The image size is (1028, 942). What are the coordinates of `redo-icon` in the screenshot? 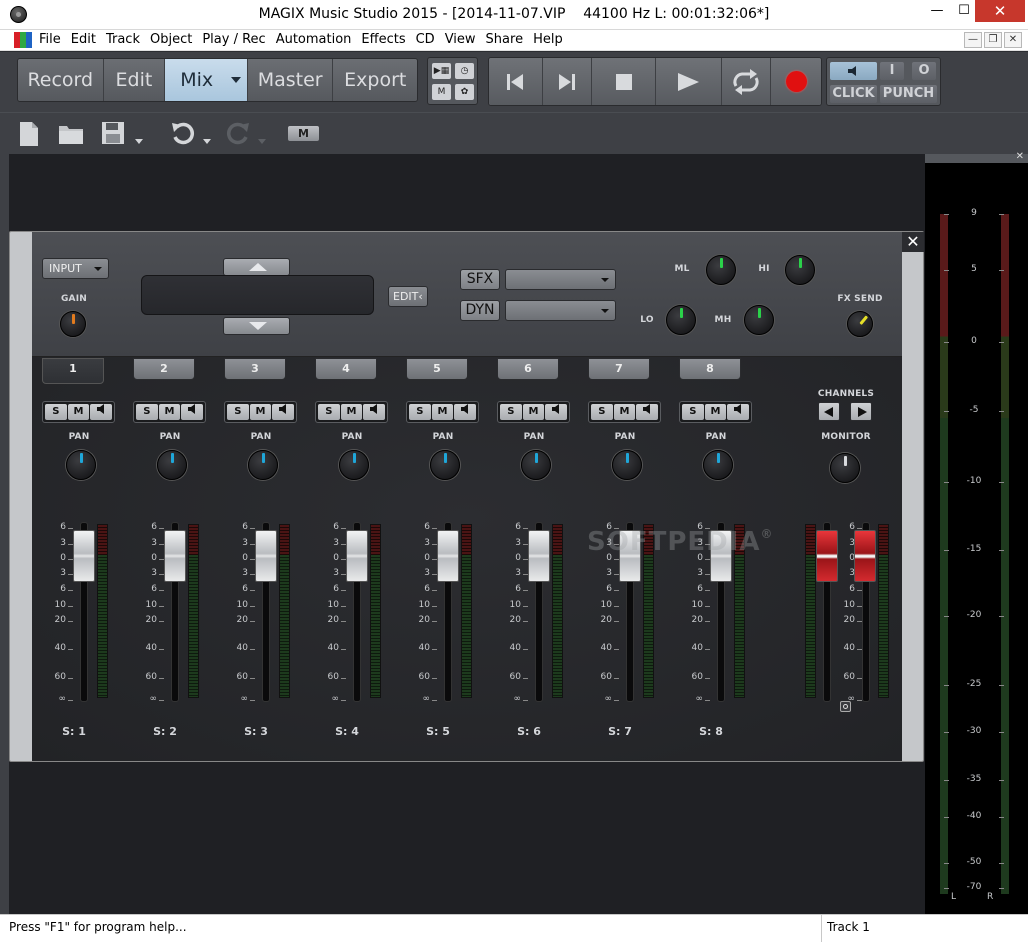 It's located at (238, 134).